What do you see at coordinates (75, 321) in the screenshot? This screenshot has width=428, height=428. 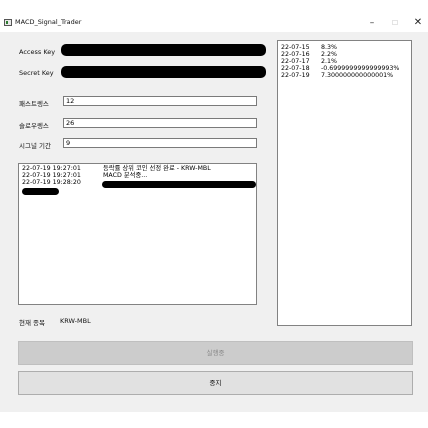 I see `current-ticker-value: KRW-MBL` at bounding box center [75, 321].